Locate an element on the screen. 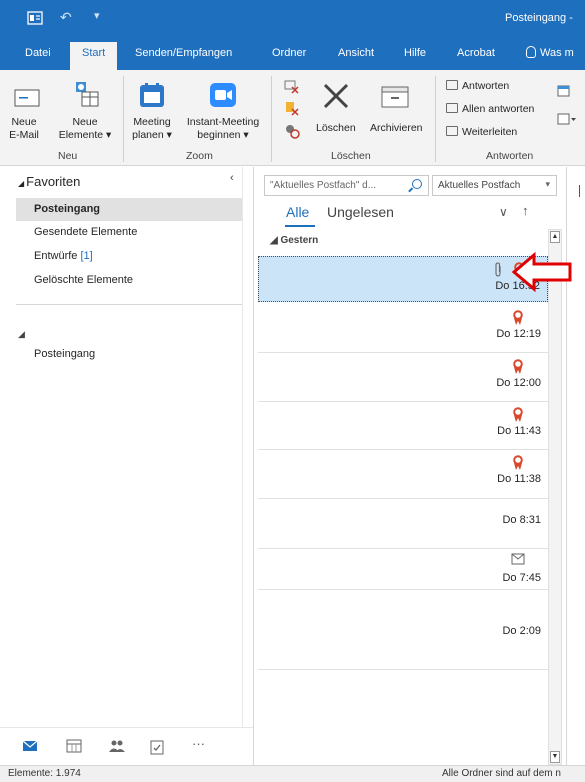 This screenshot has width=585, height=782. delete-button: Löschen is located at coordinates (336, 128).